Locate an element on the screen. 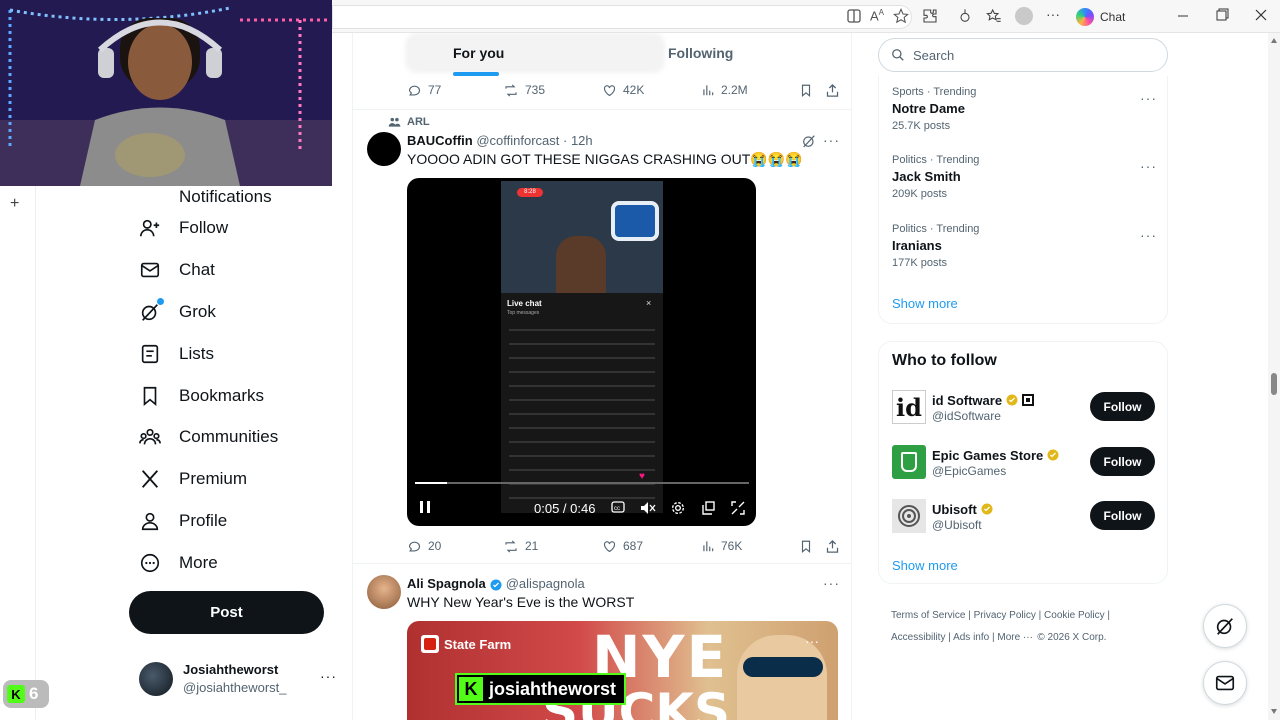 This screenshot has height=720, width=1280. scroll-up-icon is located at coordinates (1274, 40).